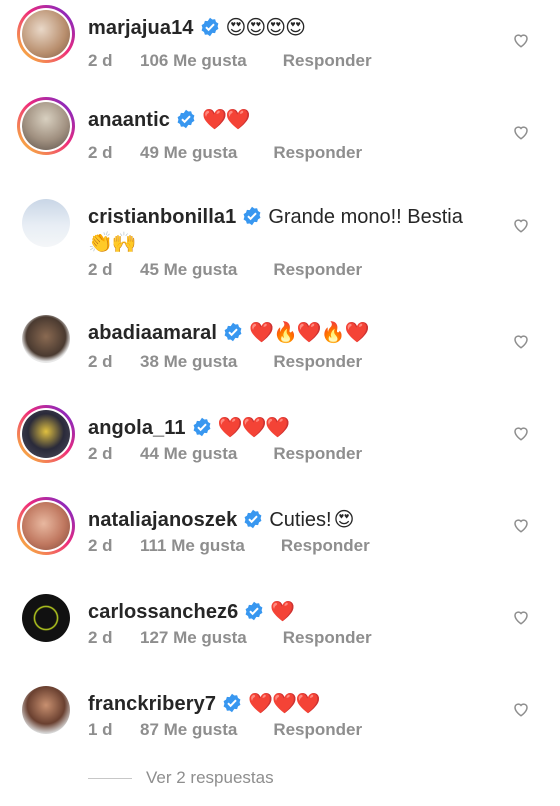  I want to click on comment-text: Cuties!, so click(300, 520).